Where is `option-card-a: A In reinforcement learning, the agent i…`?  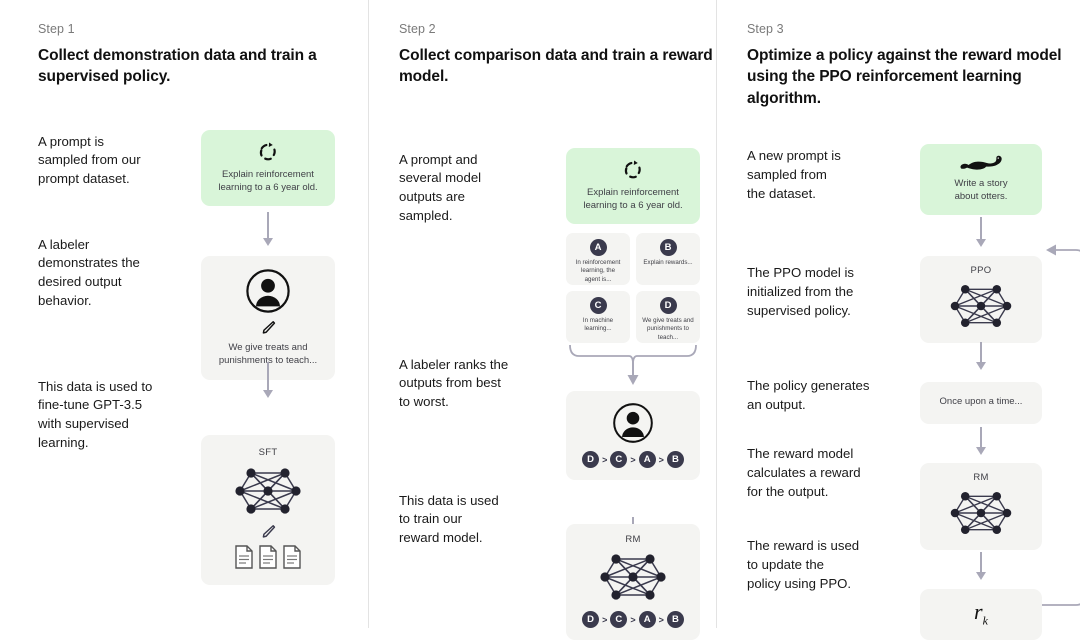
option-card-a: A In reinforcement learning, the agent i… is located at coordinates (598, 259).